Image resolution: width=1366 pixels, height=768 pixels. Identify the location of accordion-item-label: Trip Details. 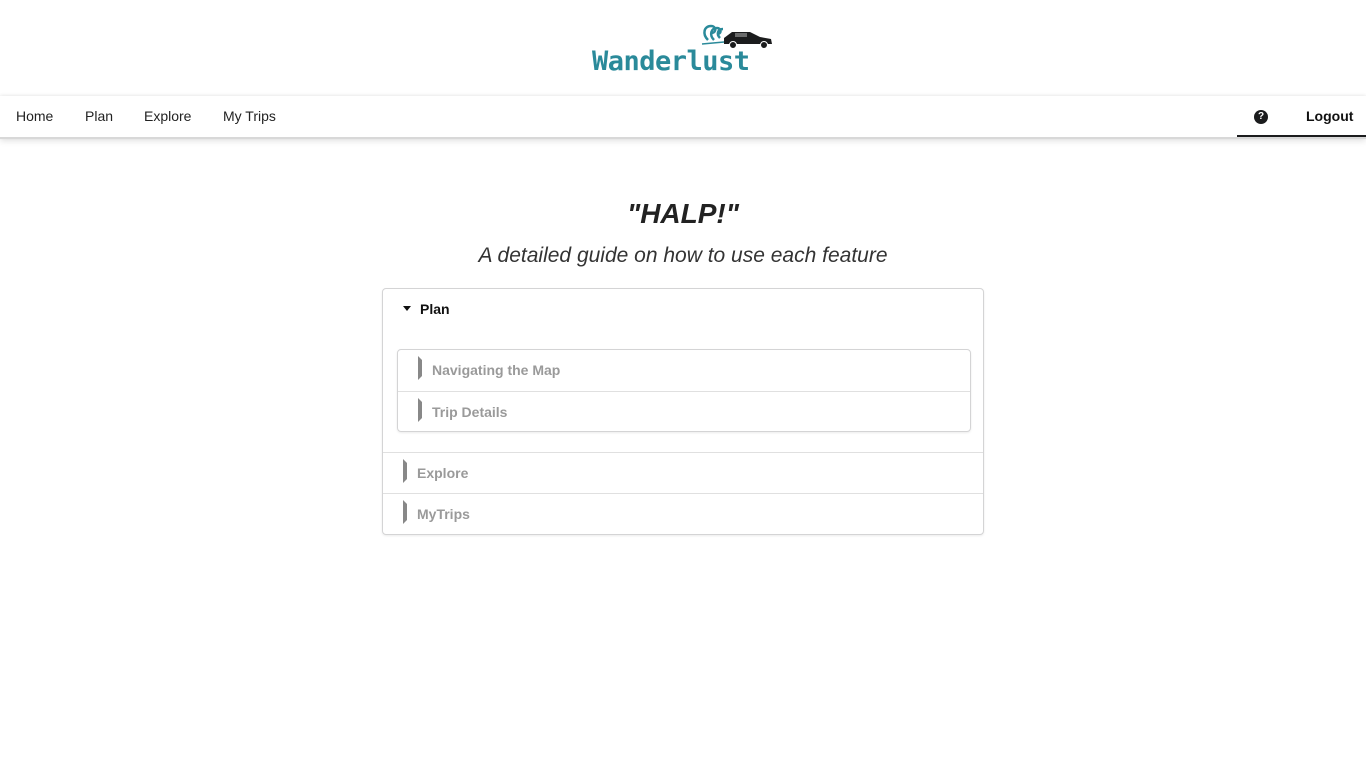
(470, 412).